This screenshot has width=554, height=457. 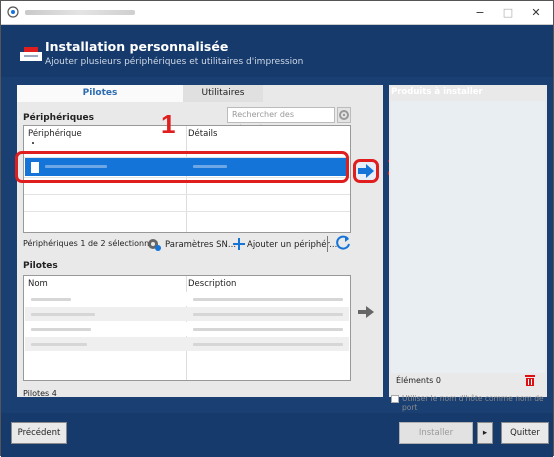 I want to click on products-to-install-title: Produits à installer, so click(x=437, y=92).